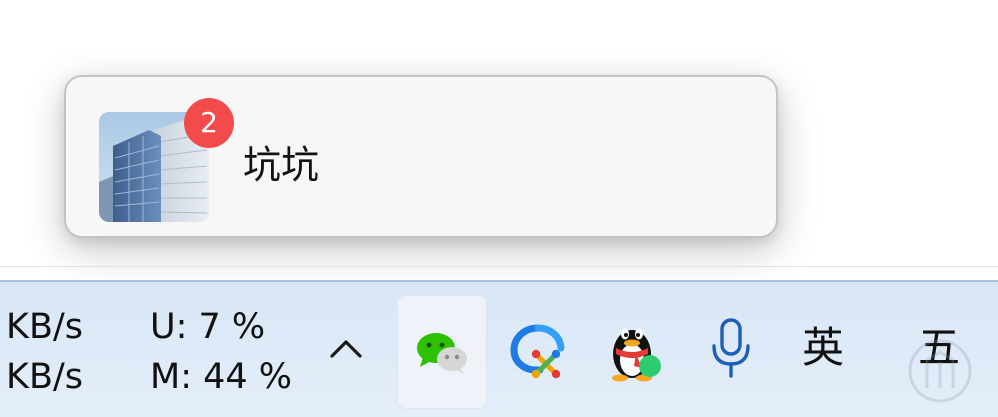 This screenshot has width=998, height=417. I want to click on network-monitor: KB/s KB/s U: 7 % M: 44 %, so click(150, 349).